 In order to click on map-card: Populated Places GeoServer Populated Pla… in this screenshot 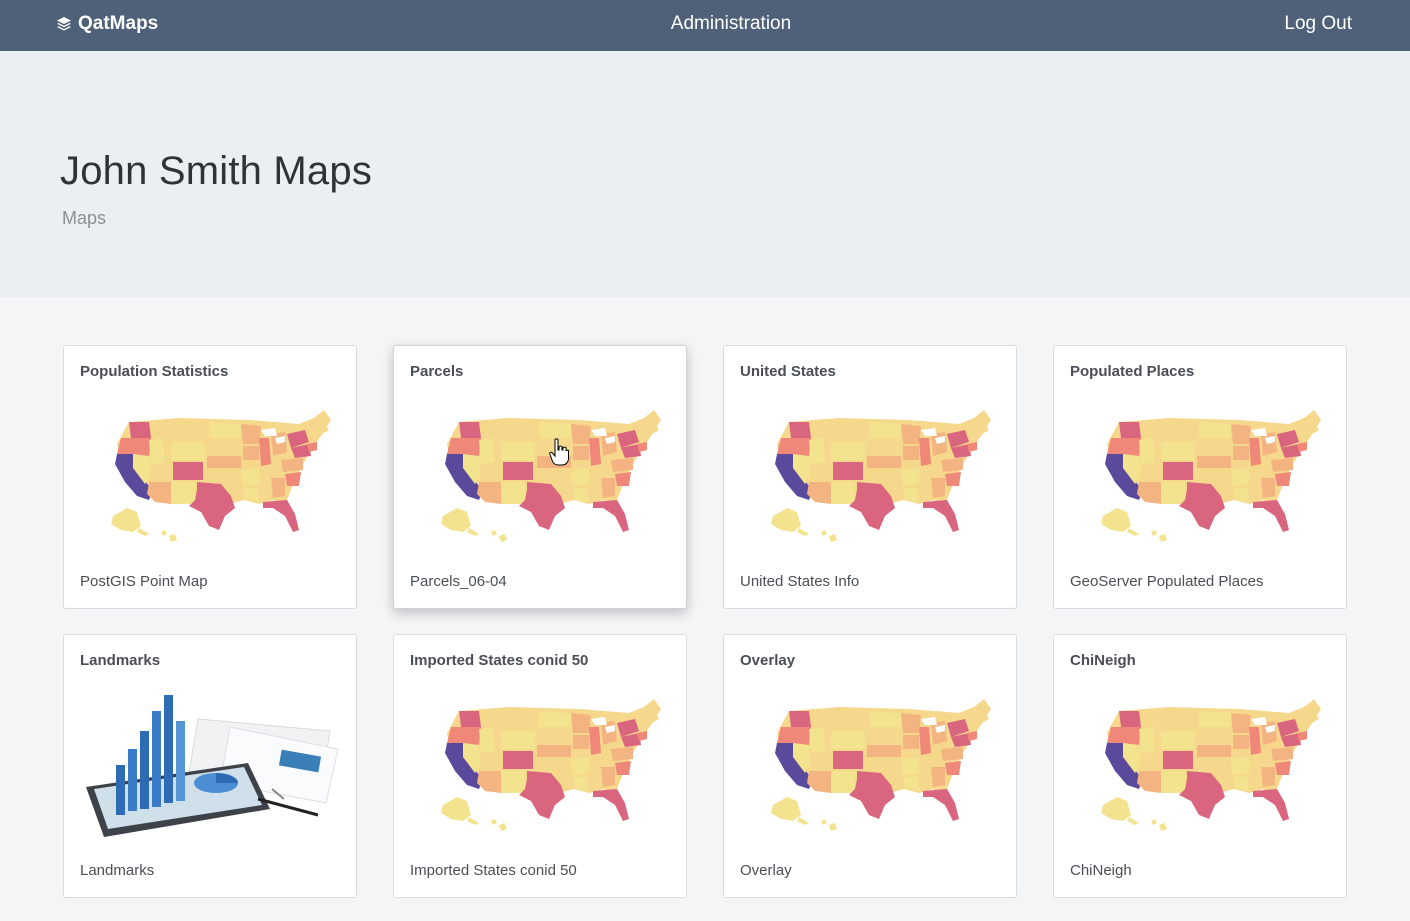, I will do `click(1200, 477)`.